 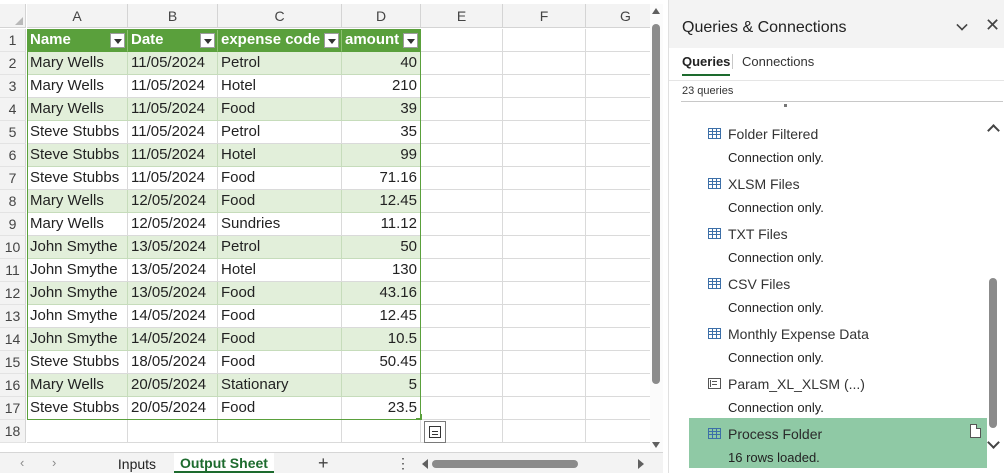 What do you see at coordinates (13, 293) in the screenshot?
I see `row-header-12: 12` at bounding box center [13, 293].